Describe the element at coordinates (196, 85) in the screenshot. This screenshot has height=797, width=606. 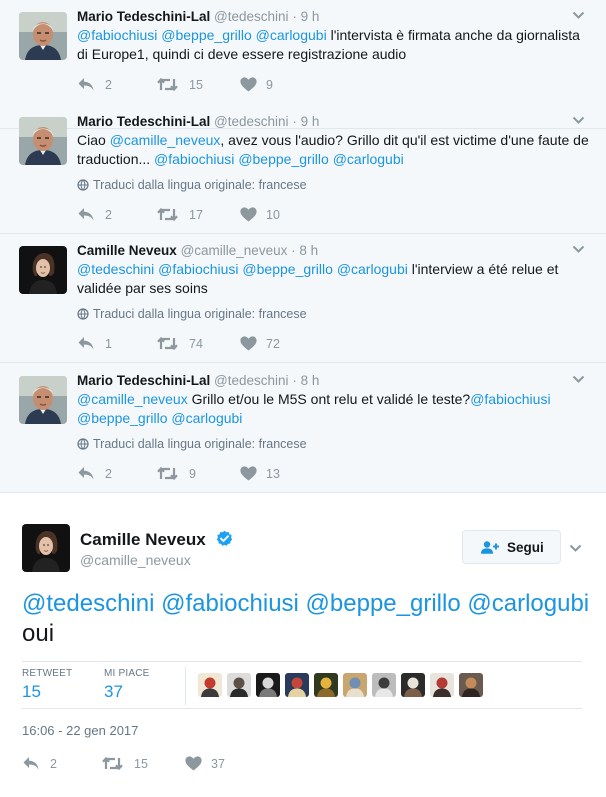
I see `retweet-count: 15` at that location.